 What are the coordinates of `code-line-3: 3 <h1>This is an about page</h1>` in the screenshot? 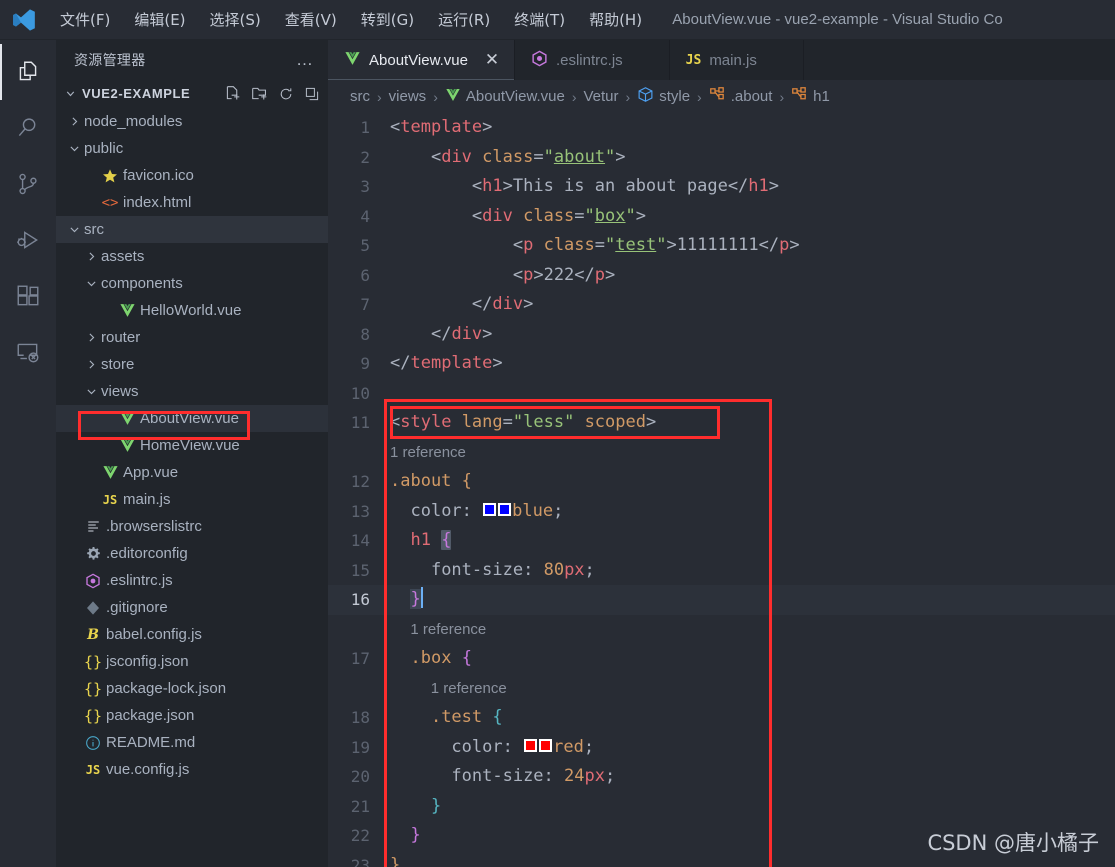 It's located at (721, 187).